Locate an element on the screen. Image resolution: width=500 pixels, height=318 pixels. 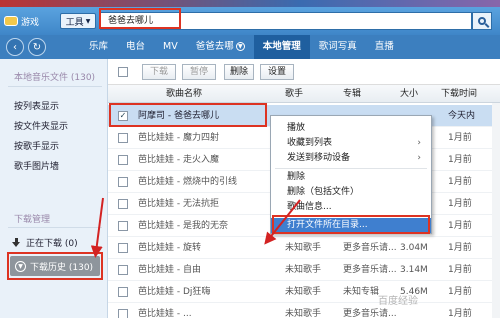
sidebar-item-by-folder: 按文件夹显示 is located at coordinates (41, 125).